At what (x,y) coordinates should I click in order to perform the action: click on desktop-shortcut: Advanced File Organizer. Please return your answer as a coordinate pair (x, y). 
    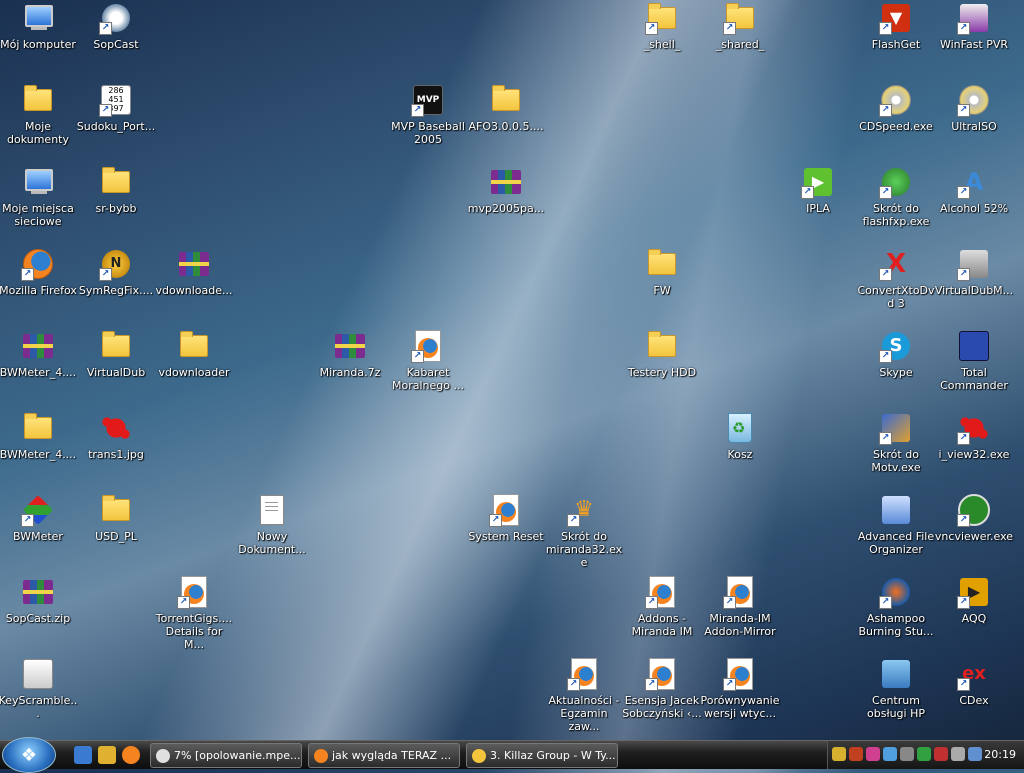
    Looking at the image, I should click on (896, 524).